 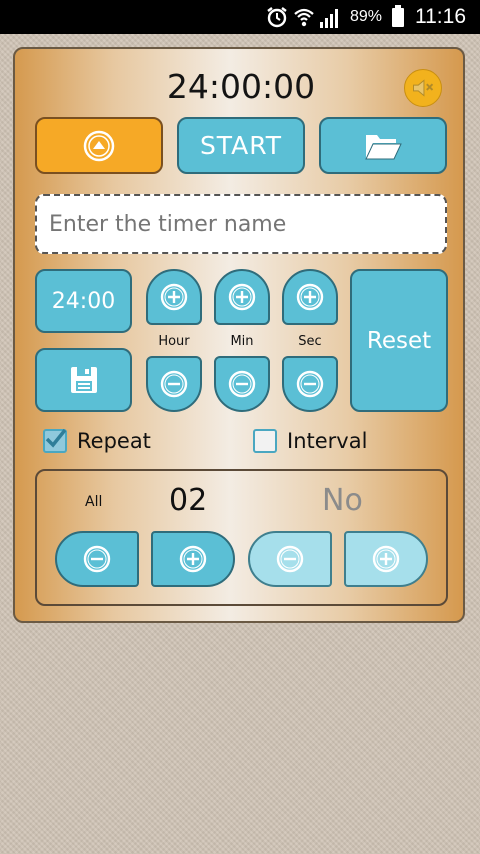 What do you see at coordinates (241, 537) in the screenshot?
I see `repeat-settings-box: All 02 No` at bounding box center [241, 537].